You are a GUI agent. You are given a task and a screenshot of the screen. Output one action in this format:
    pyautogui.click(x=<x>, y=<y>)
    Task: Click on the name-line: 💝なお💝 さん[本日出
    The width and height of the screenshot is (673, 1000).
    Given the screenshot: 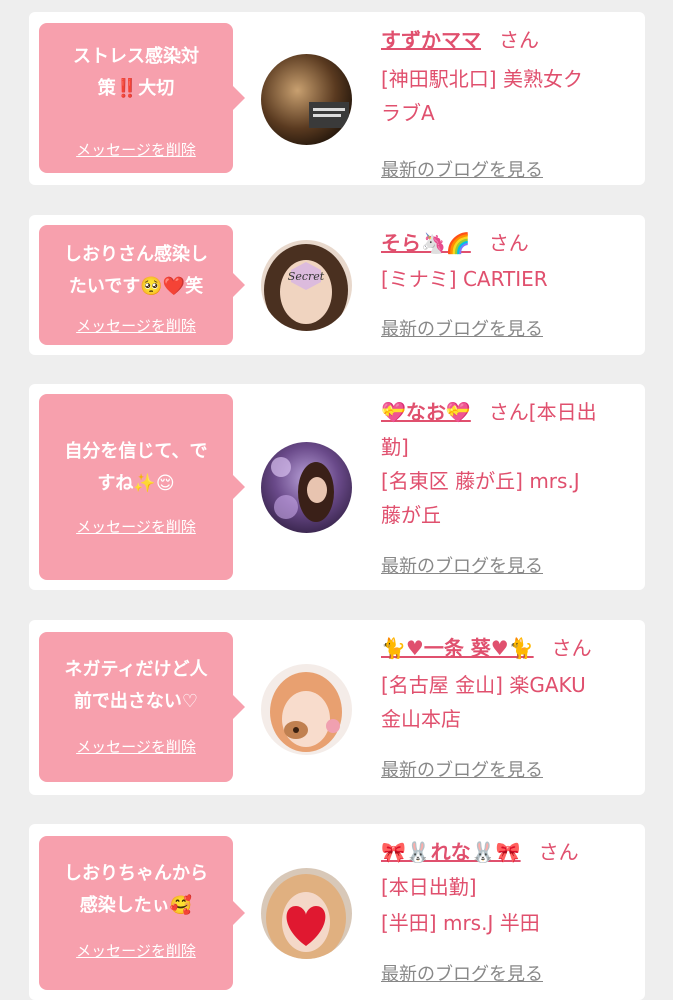 What is the action you would take?
    pyautogui.click(x=509, y=412)
    